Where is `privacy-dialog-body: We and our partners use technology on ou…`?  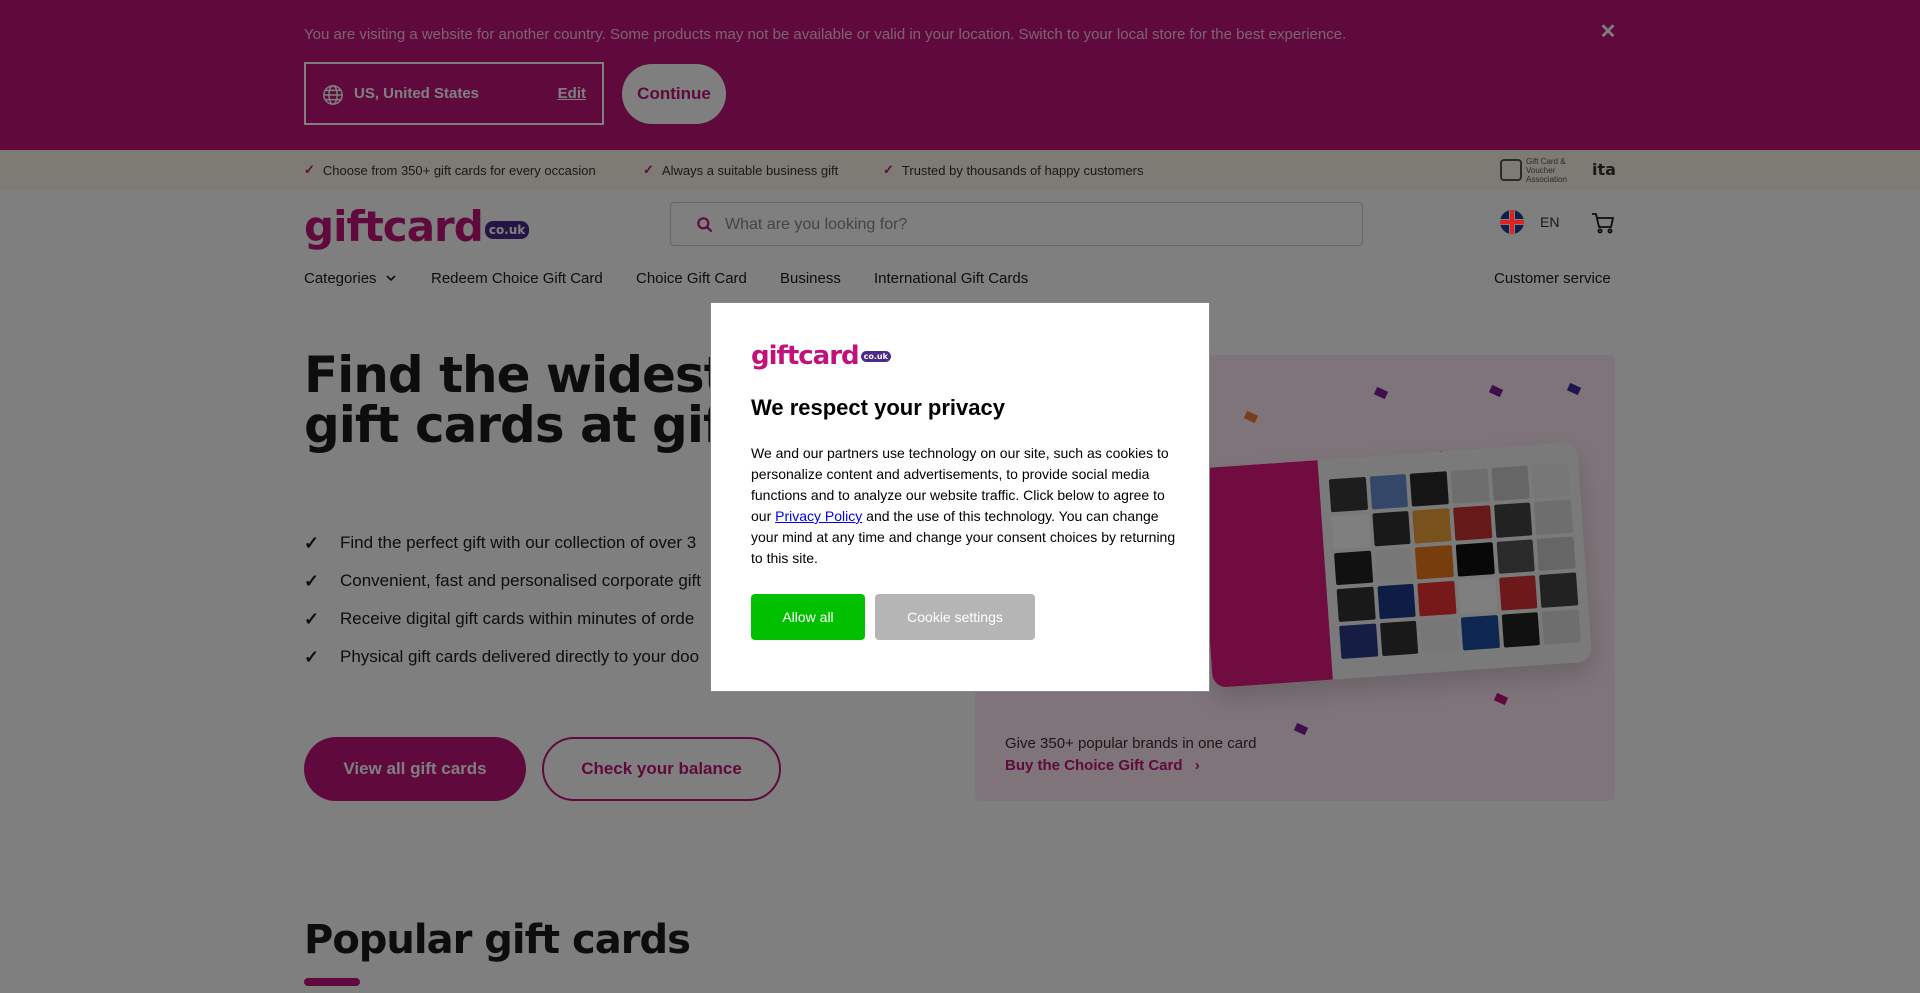
privacy-dialog-body: We and our partners use technology on ou… is located at coordinates (963, 506).